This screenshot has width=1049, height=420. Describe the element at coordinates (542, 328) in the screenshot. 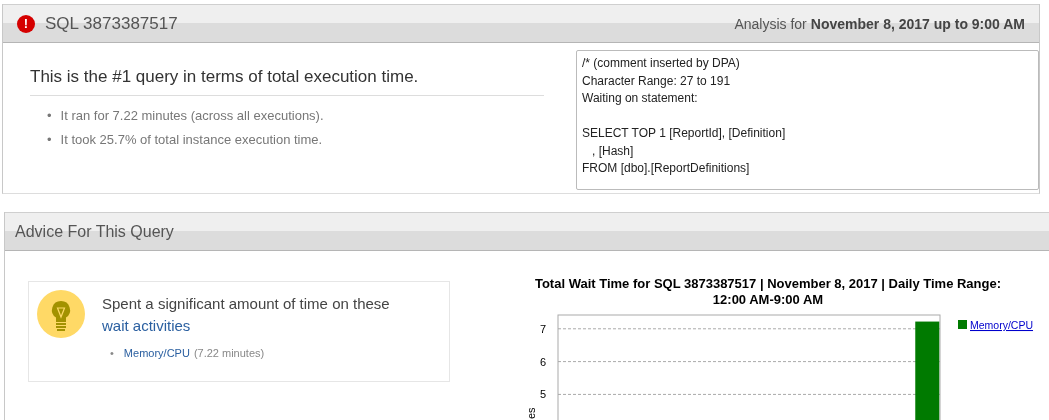

I see `y-tick-label: 7` at that location.